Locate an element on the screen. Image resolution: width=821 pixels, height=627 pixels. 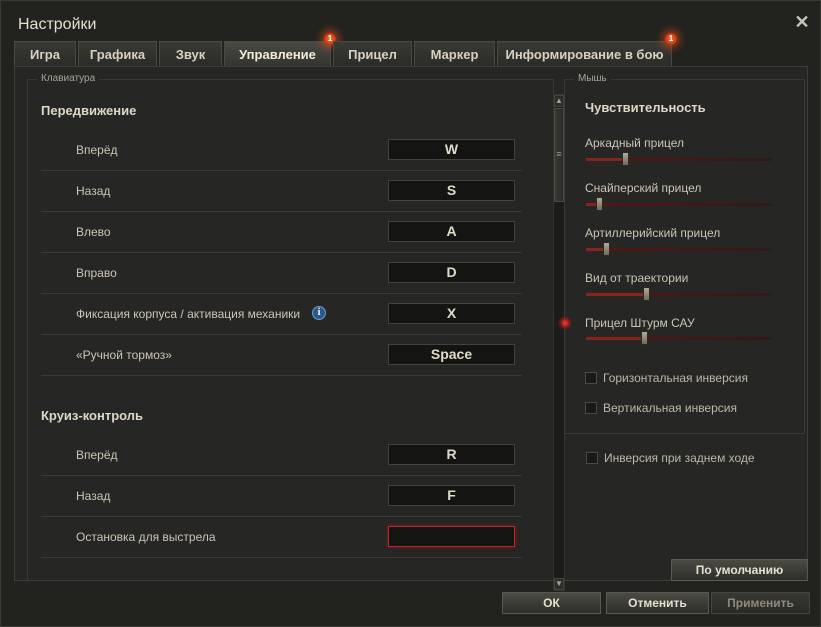
cancel-button: Отменить is located at coordinates (657, 603).